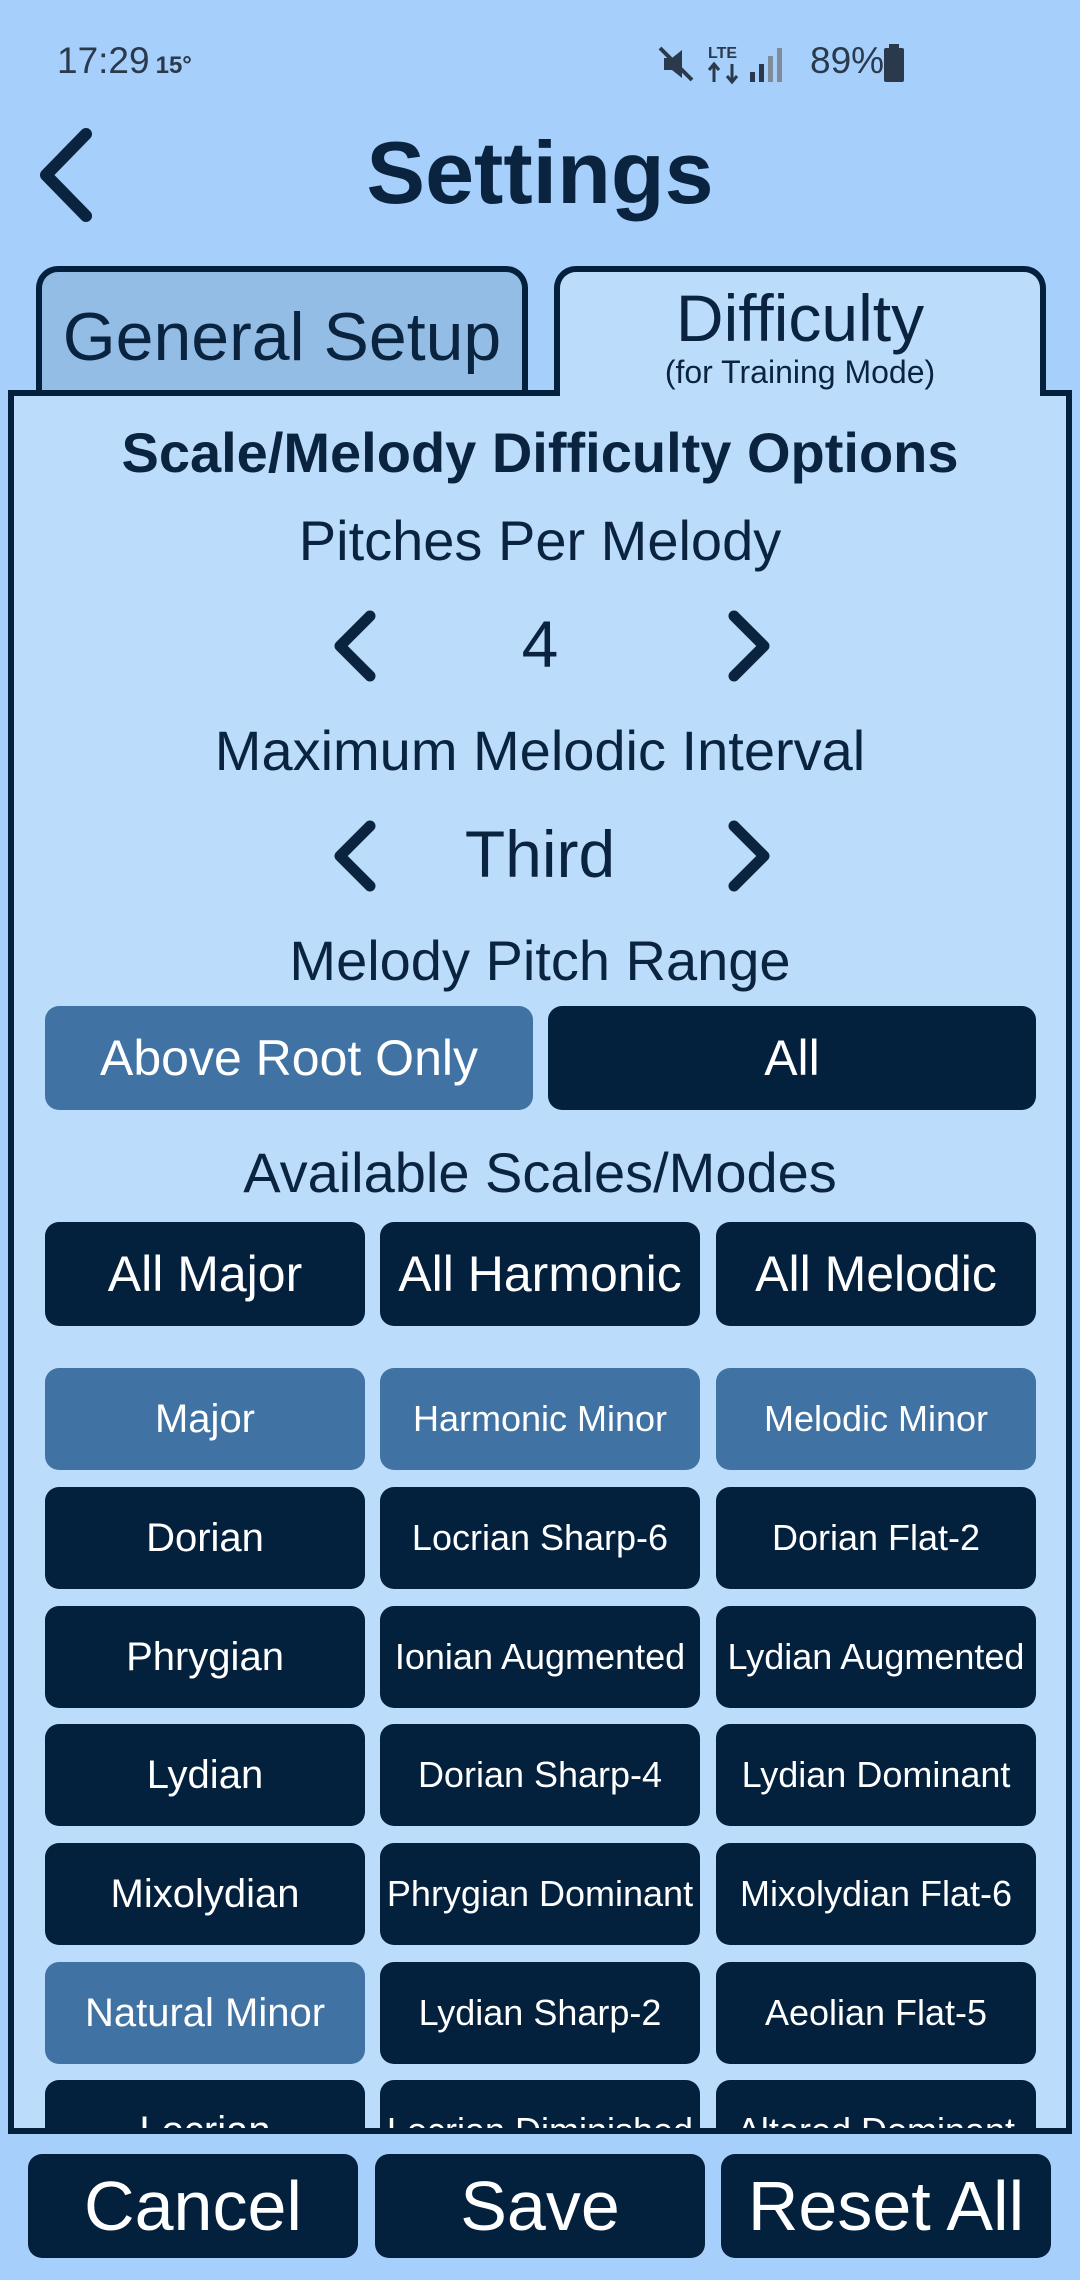 The image size is (1080, 2280). Describe the element at coordinates (876, 2013) in the screenshot. I see `mode-aeolian-flat-5-button: Aeolian Flat-5` at that location.